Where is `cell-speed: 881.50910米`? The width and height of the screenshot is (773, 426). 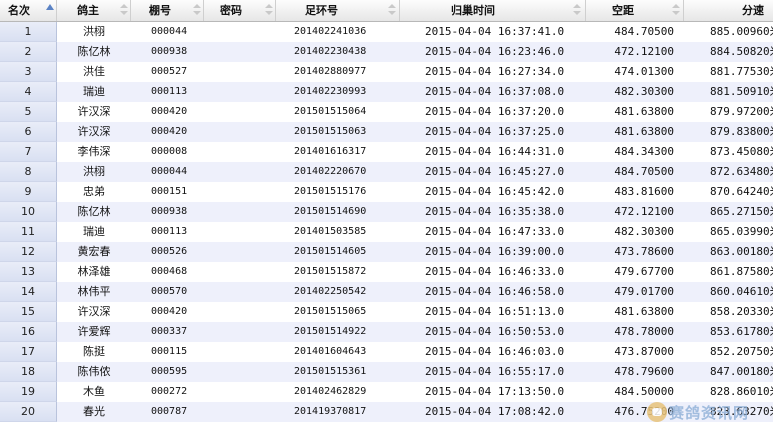 cell-speed: 881.50910米 is located at coordinates (741, 91).